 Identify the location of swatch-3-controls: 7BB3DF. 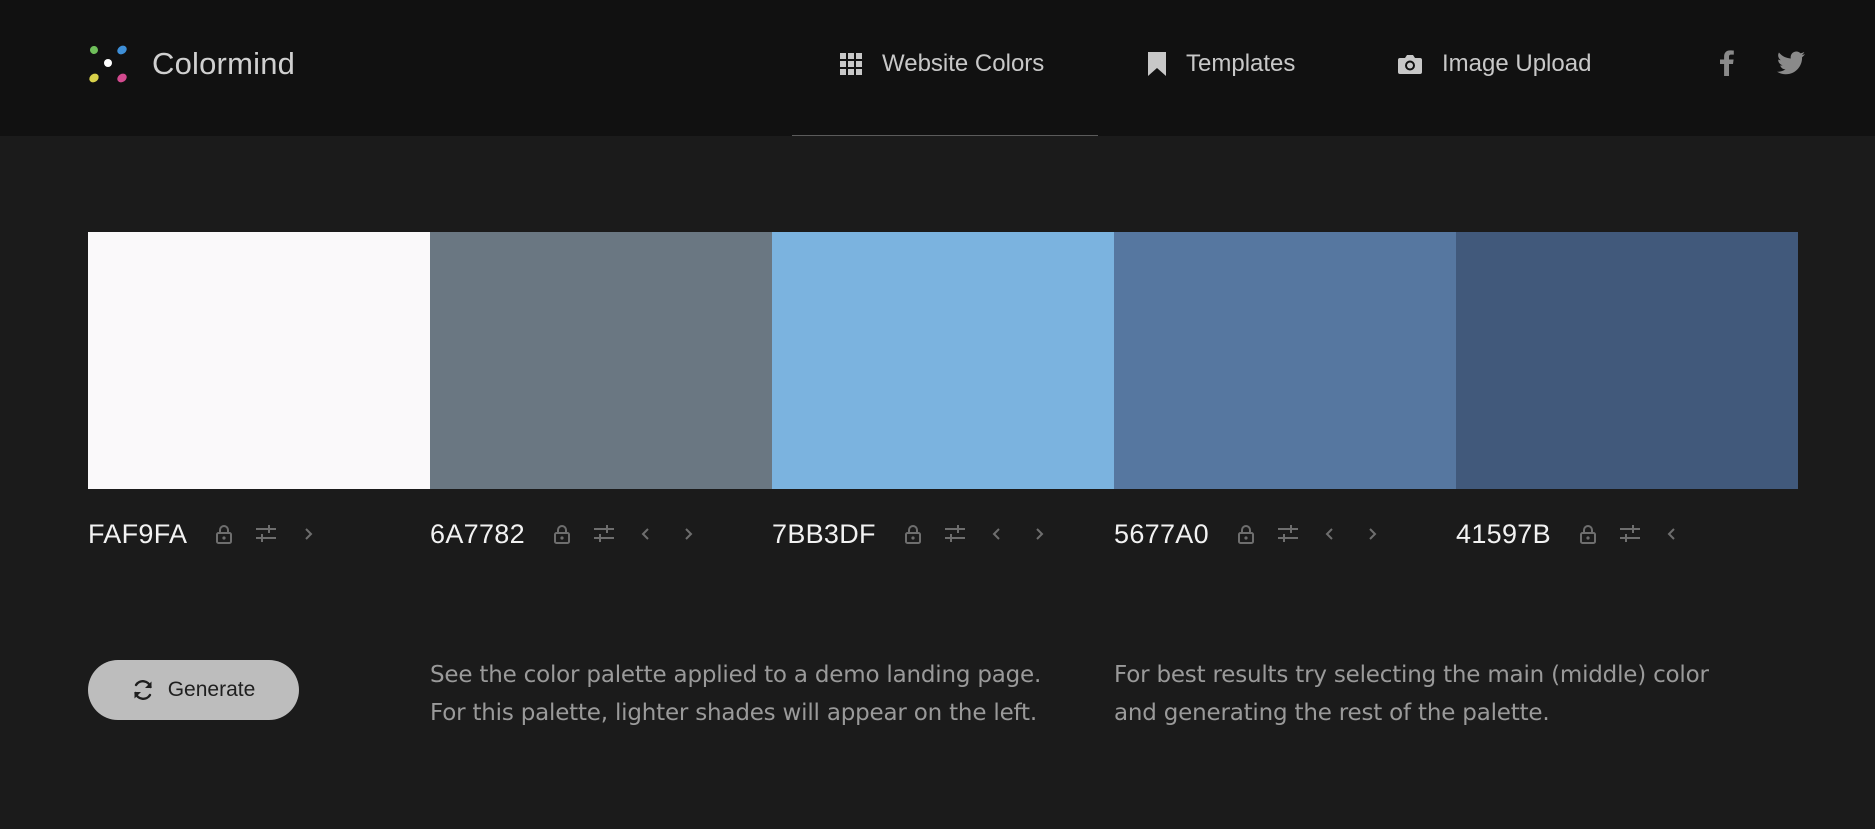
(921, 534).